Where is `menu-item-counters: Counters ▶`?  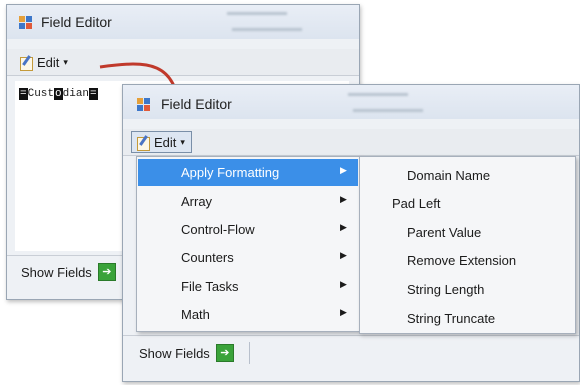
menu-item-counters: Counters ▶ is located at coordinates (248, 257).